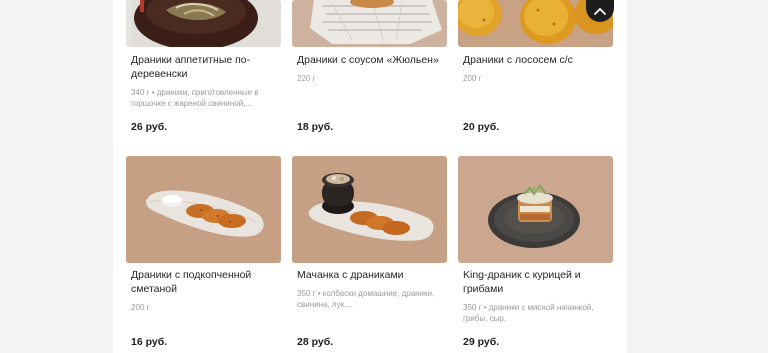  Describe the element at coordinates (481, 127) in the screenshot. I see `product-price: 20 руб.` at that location.